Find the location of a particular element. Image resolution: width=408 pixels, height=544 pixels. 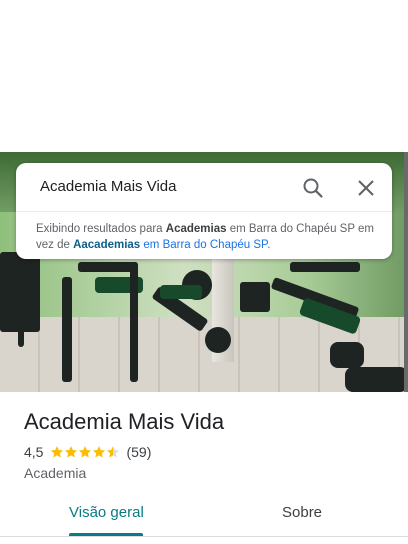

tab-bar: Visão geral Sobre is located at coordinates (204, 516).